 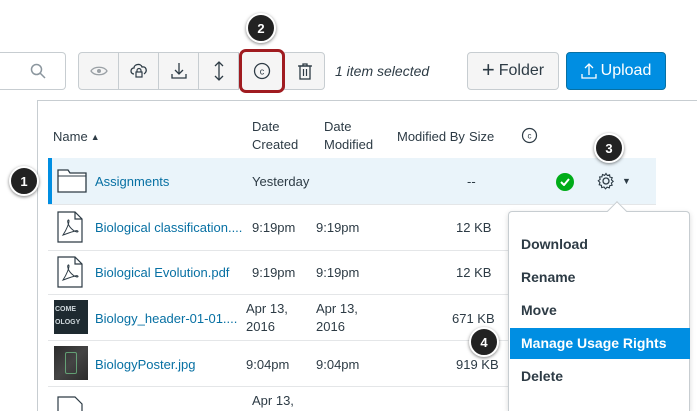 I want to click on column-header-modified-by: Modified By, so click(x=431, y=137).